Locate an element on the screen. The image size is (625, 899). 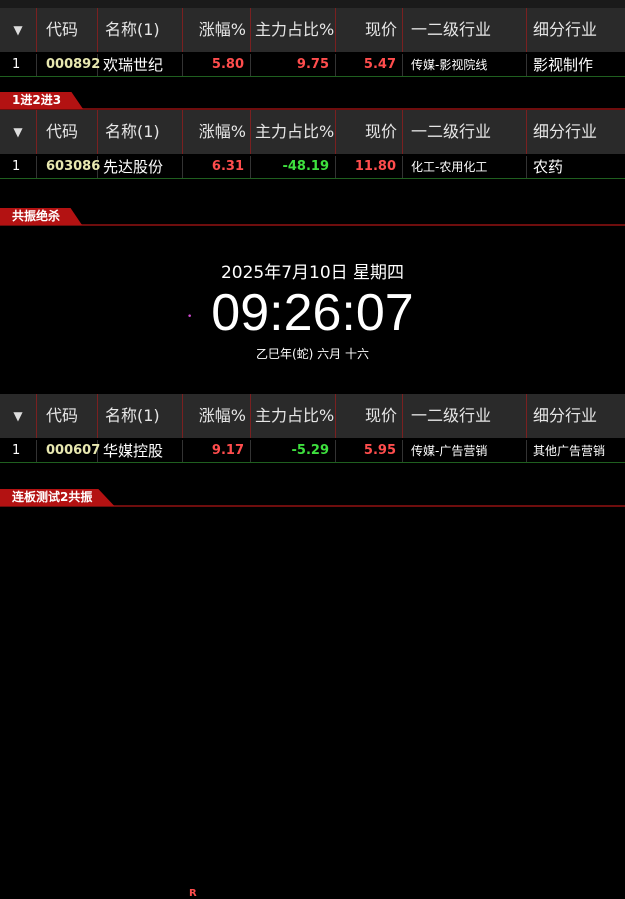
stock-code: 603086 is located at coordinates (68, 167).